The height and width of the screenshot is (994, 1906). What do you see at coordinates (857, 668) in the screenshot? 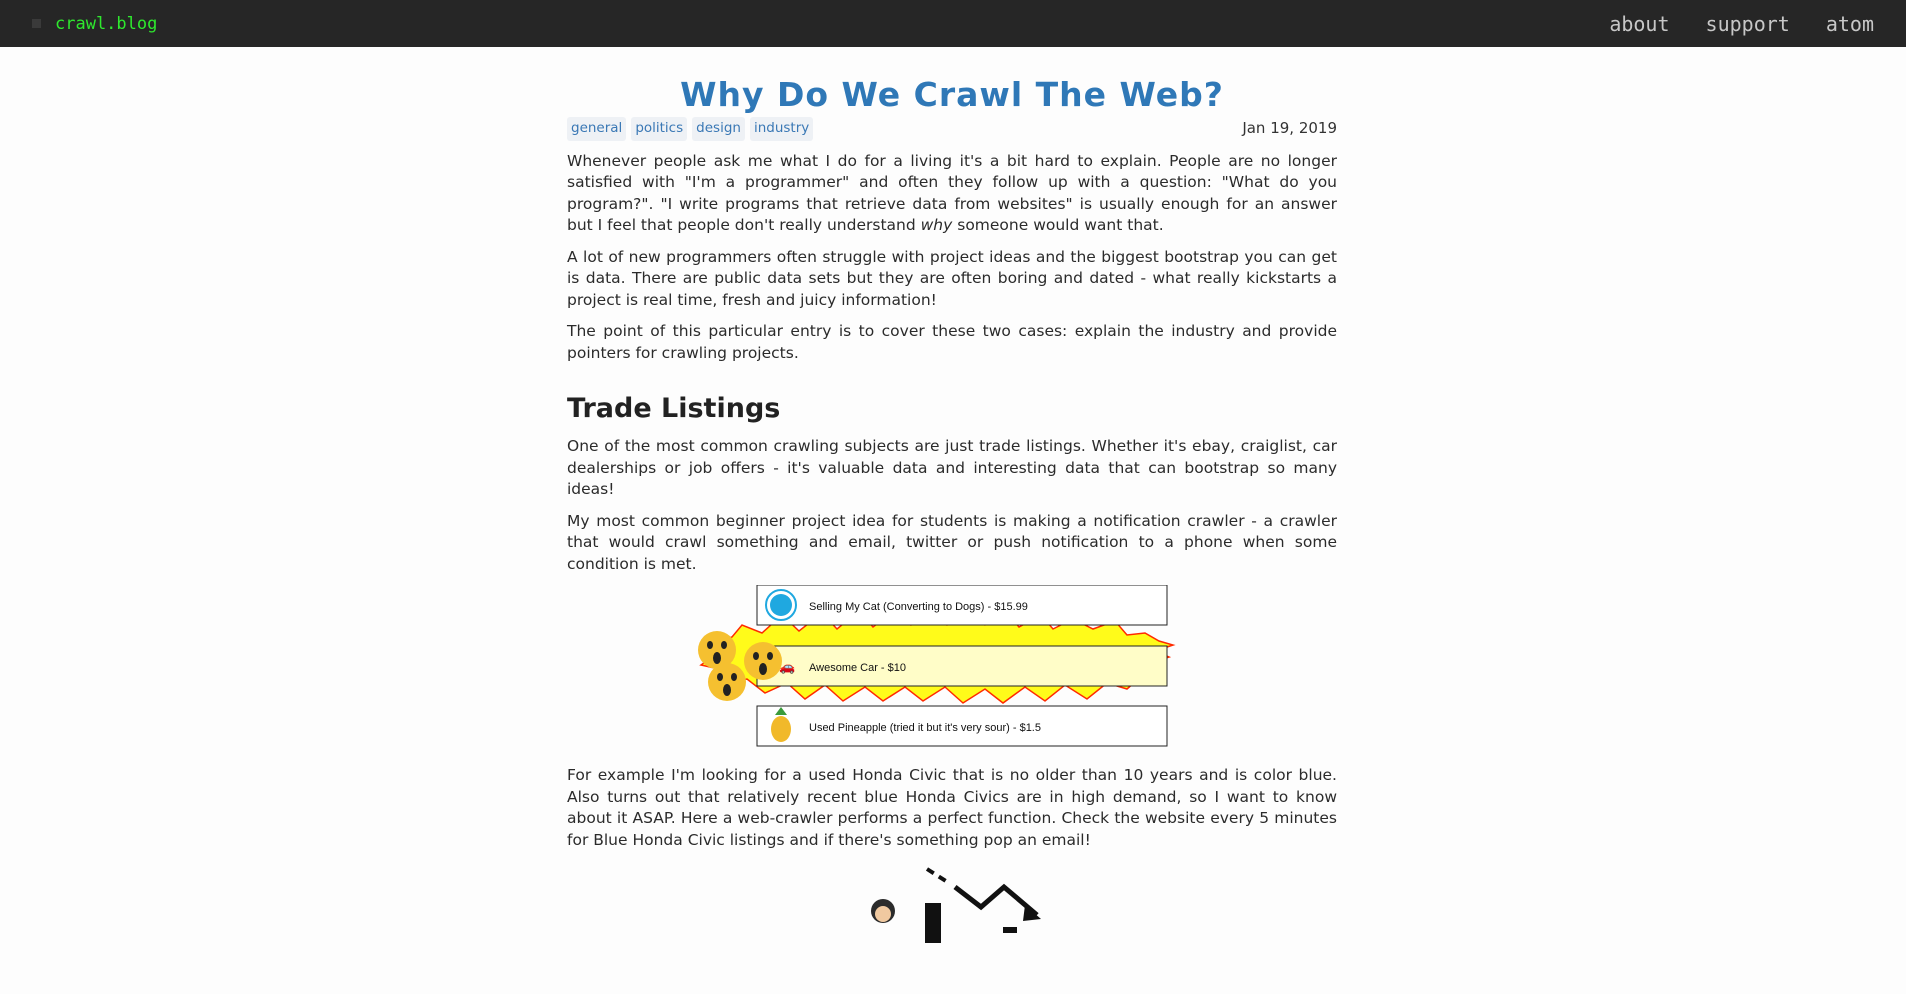
I see `listing-row-2-text: Awesome Car - $10` at bounding box center [857, 668].